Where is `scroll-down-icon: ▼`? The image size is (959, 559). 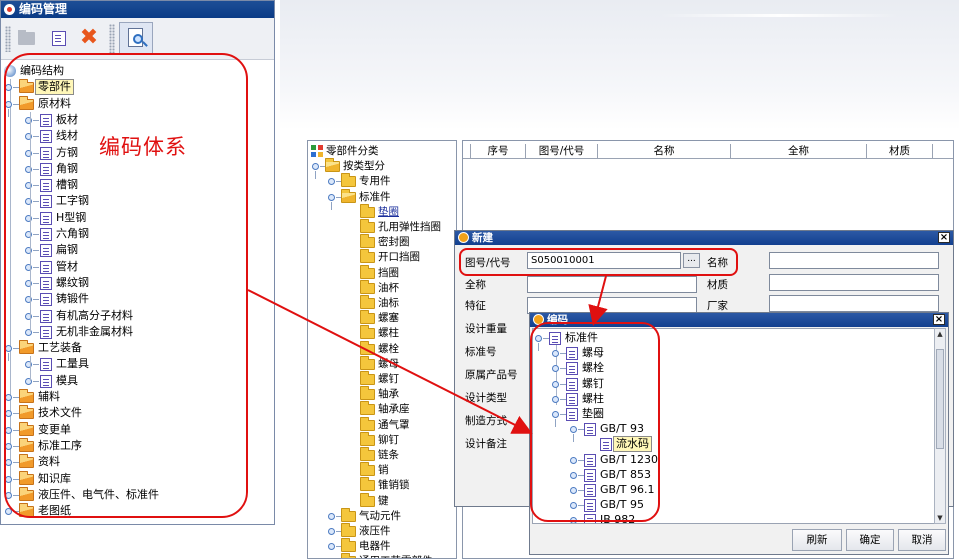
scroll-down-icon: ▼ is located at coordinates (940, 518).